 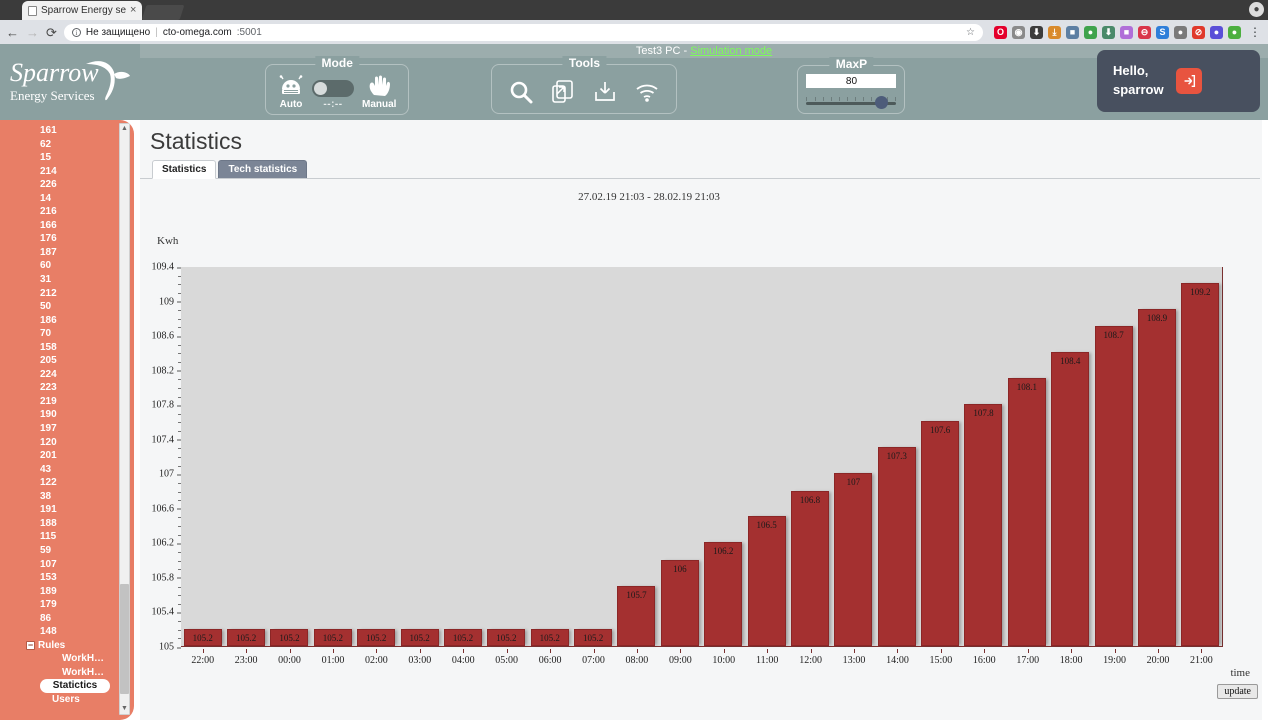 What do you see at coordinates (124, 709) in the screenshot?
I see `scroll-down-arrow-icon: ▼` at bounding box center [124, 709].